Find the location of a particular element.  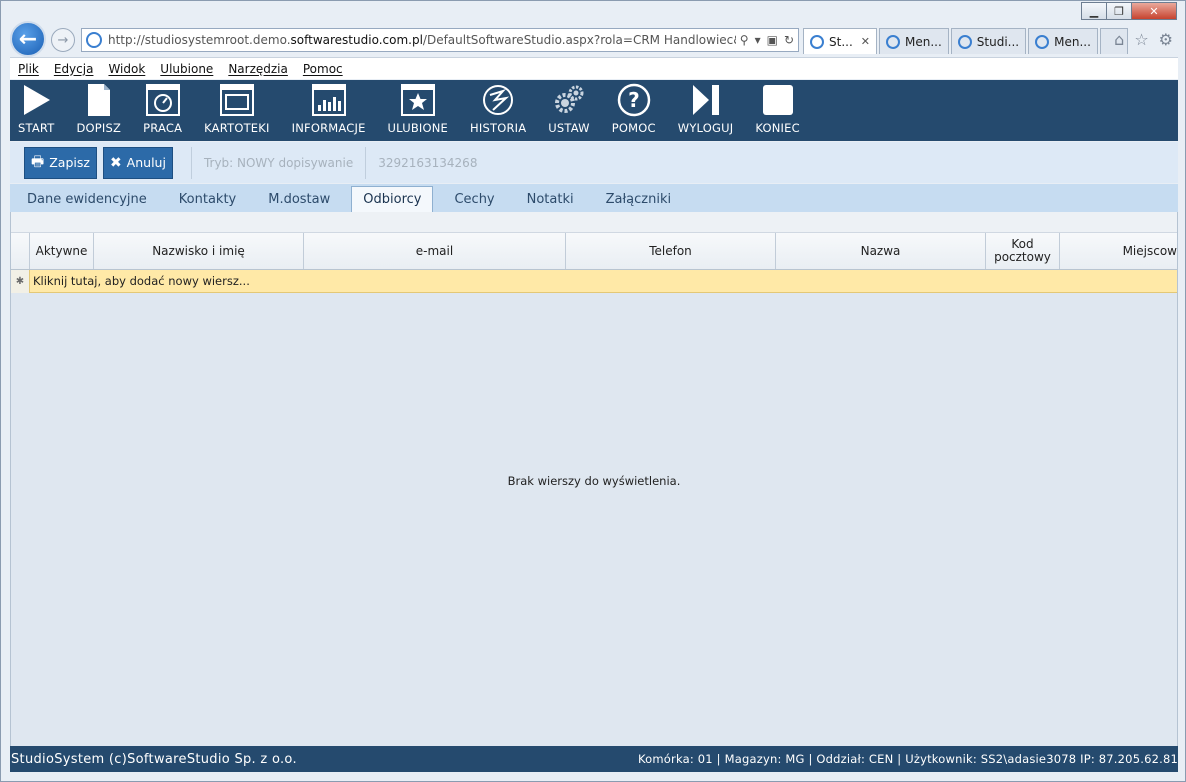

gears-icon is located at coordinates (569, 100).